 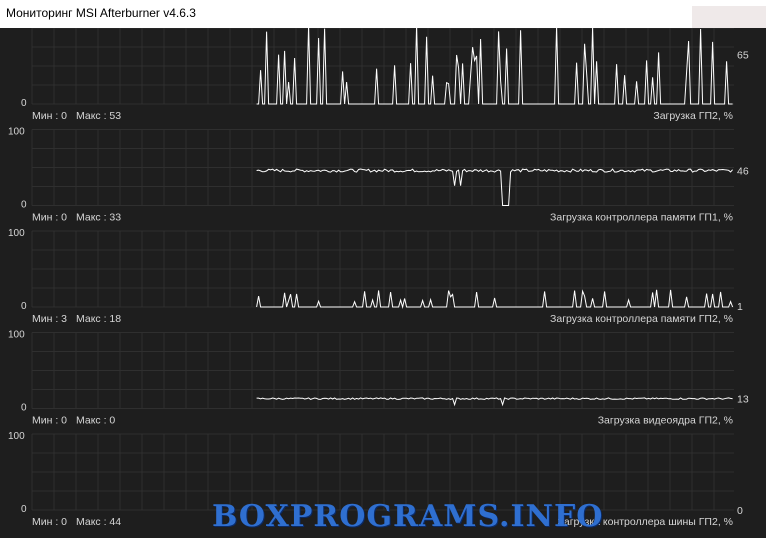 I want to click on current-value: 65, so click(x=743, y=56).